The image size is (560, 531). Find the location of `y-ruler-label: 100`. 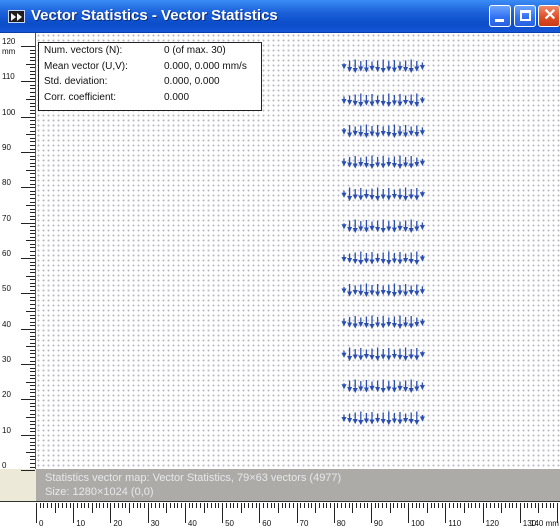

y-ruler-label: 100 is located at coordinates (9, 112).